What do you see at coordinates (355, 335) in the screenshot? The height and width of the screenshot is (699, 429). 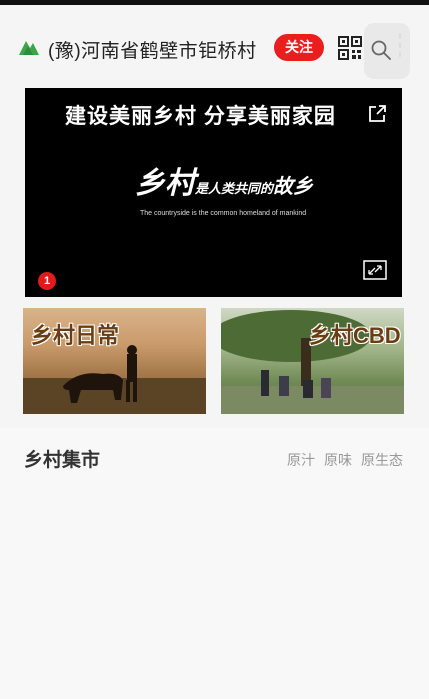 I see `tile-label: 乡村CBD` at bounding box center [355, 335].